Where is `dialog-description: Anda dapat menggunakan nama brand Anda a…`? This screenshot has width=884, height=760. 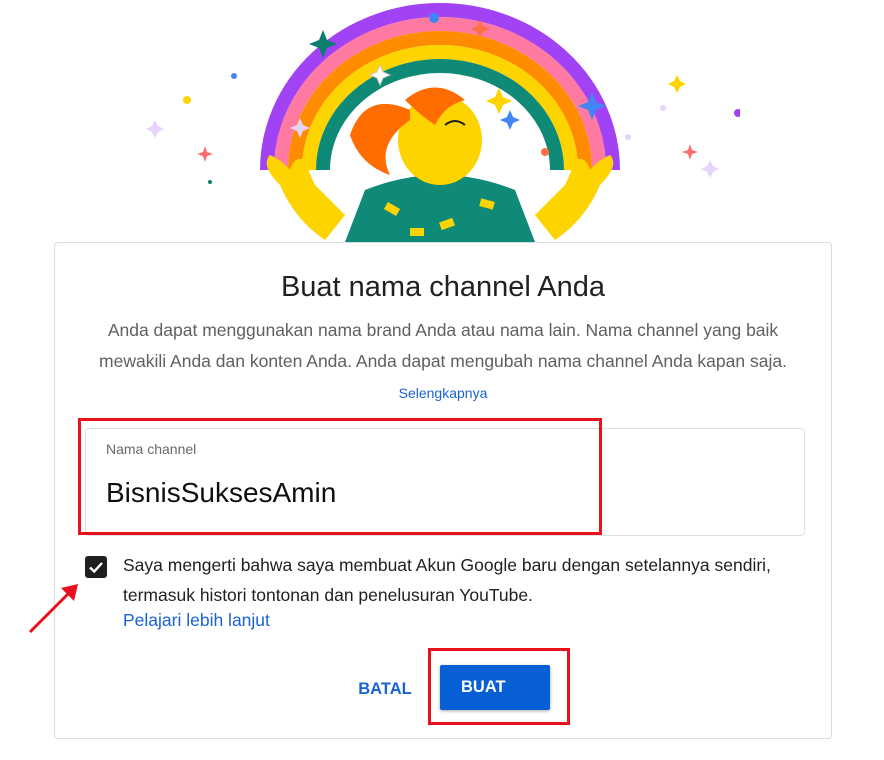 dialog-description: Anda dapat menggunakan nama brand Anda a… is located at coordinates (443, 362).